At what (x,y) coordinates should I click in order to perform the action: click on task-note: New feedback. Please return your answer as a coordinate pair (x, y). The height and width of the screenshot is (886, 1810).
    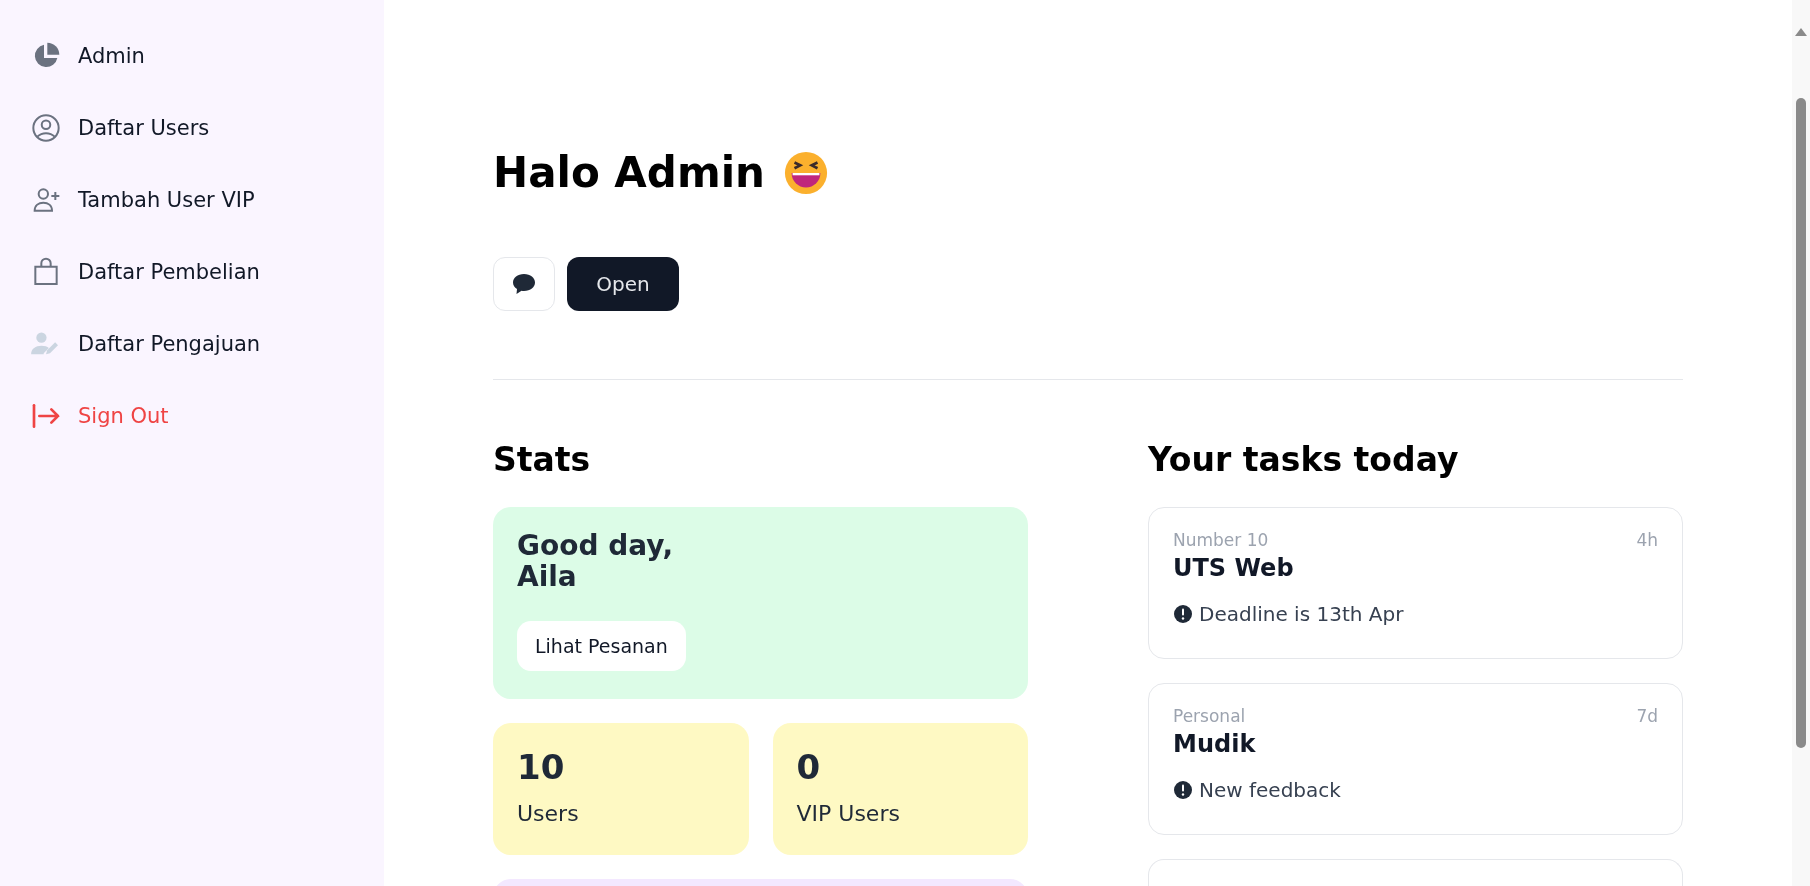
    Looking at the image, I should click on (1270, 790).